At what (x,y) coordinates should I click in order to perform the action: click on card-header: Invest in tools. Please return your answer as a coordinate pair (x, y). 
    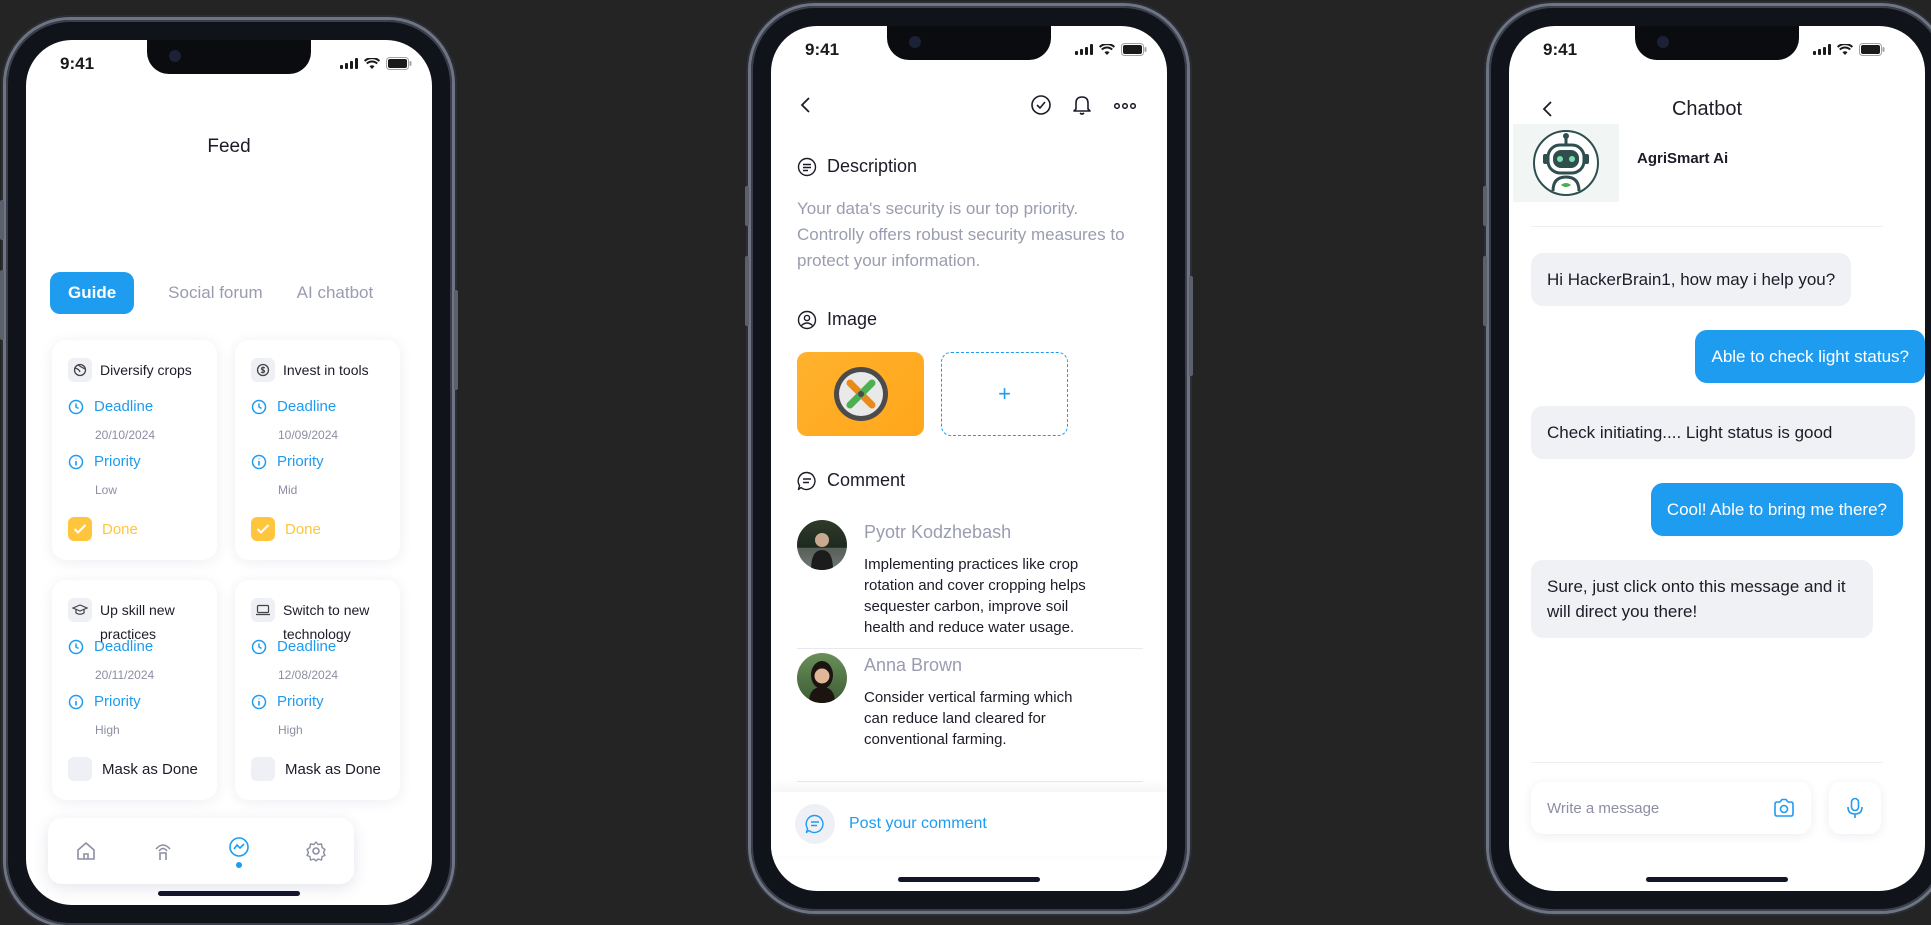
    Looking at the image, I should click on (310, 370).